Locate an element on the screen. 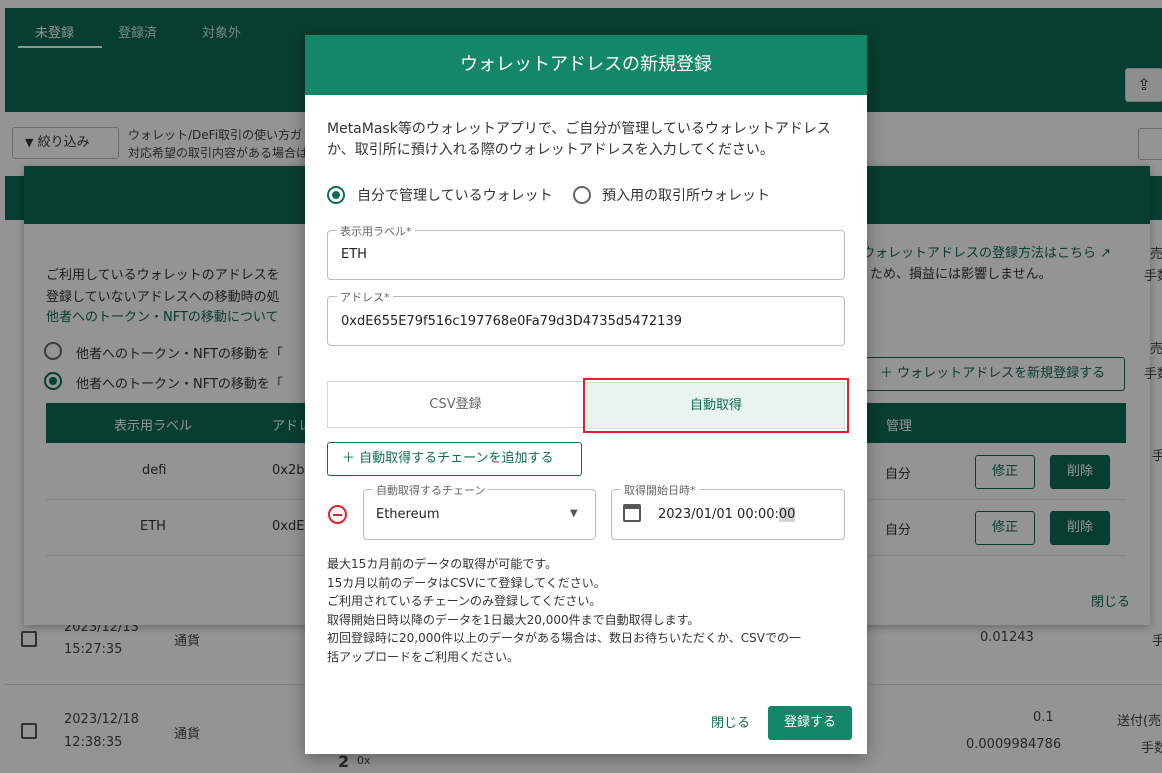  radio-self-wallet-label: 自分で管理しているウォレット is located at coordinates (455, 196).